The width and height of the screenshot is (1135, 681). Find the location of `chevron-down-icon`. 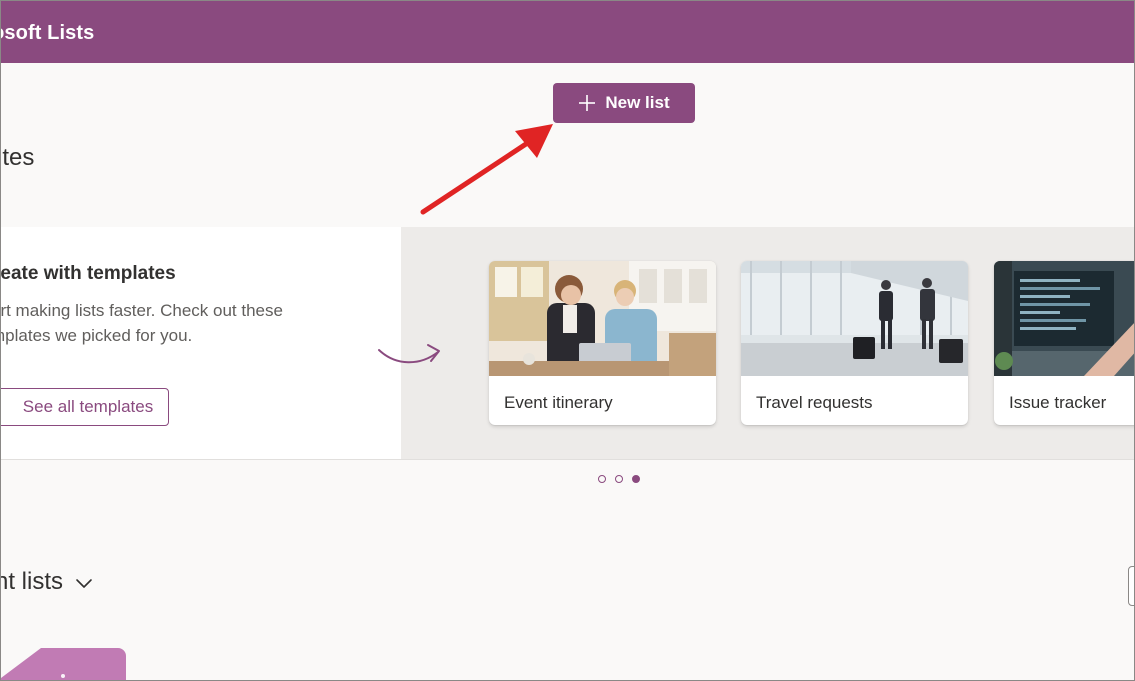

chevron-down-icon is located at coordinates (84, 583).